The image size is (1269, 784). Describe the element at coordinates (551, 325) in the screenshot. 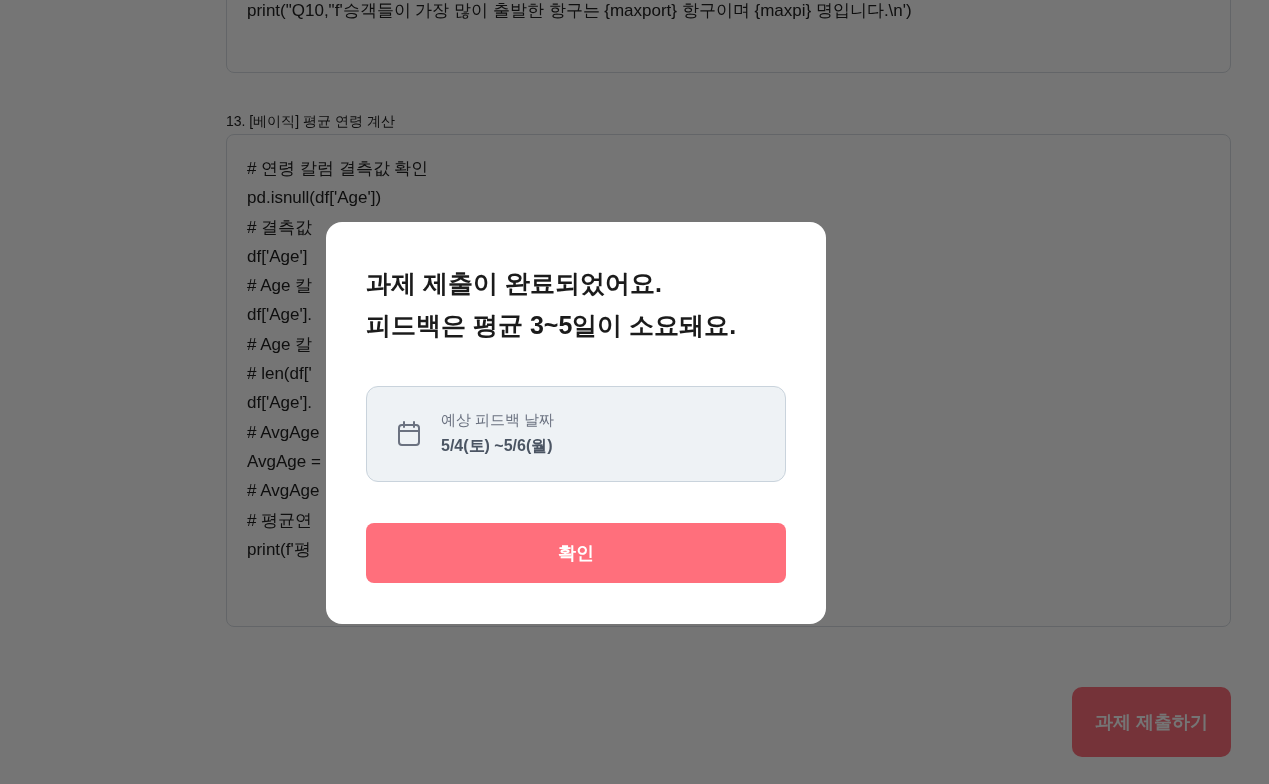

I see `modal-title: 피드백은 평균 3~5일이 소요돼요.` at that location.